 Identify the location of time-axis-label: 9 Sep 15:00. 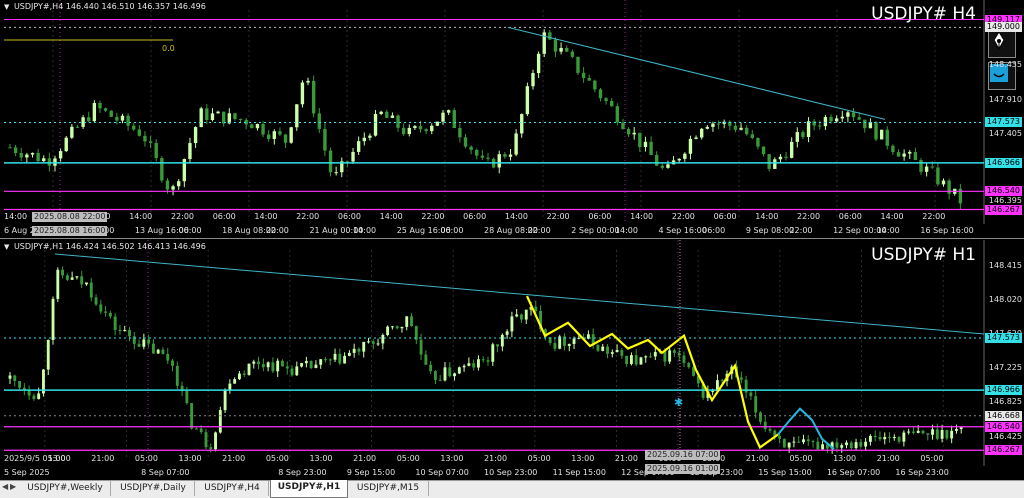
(371, 472).